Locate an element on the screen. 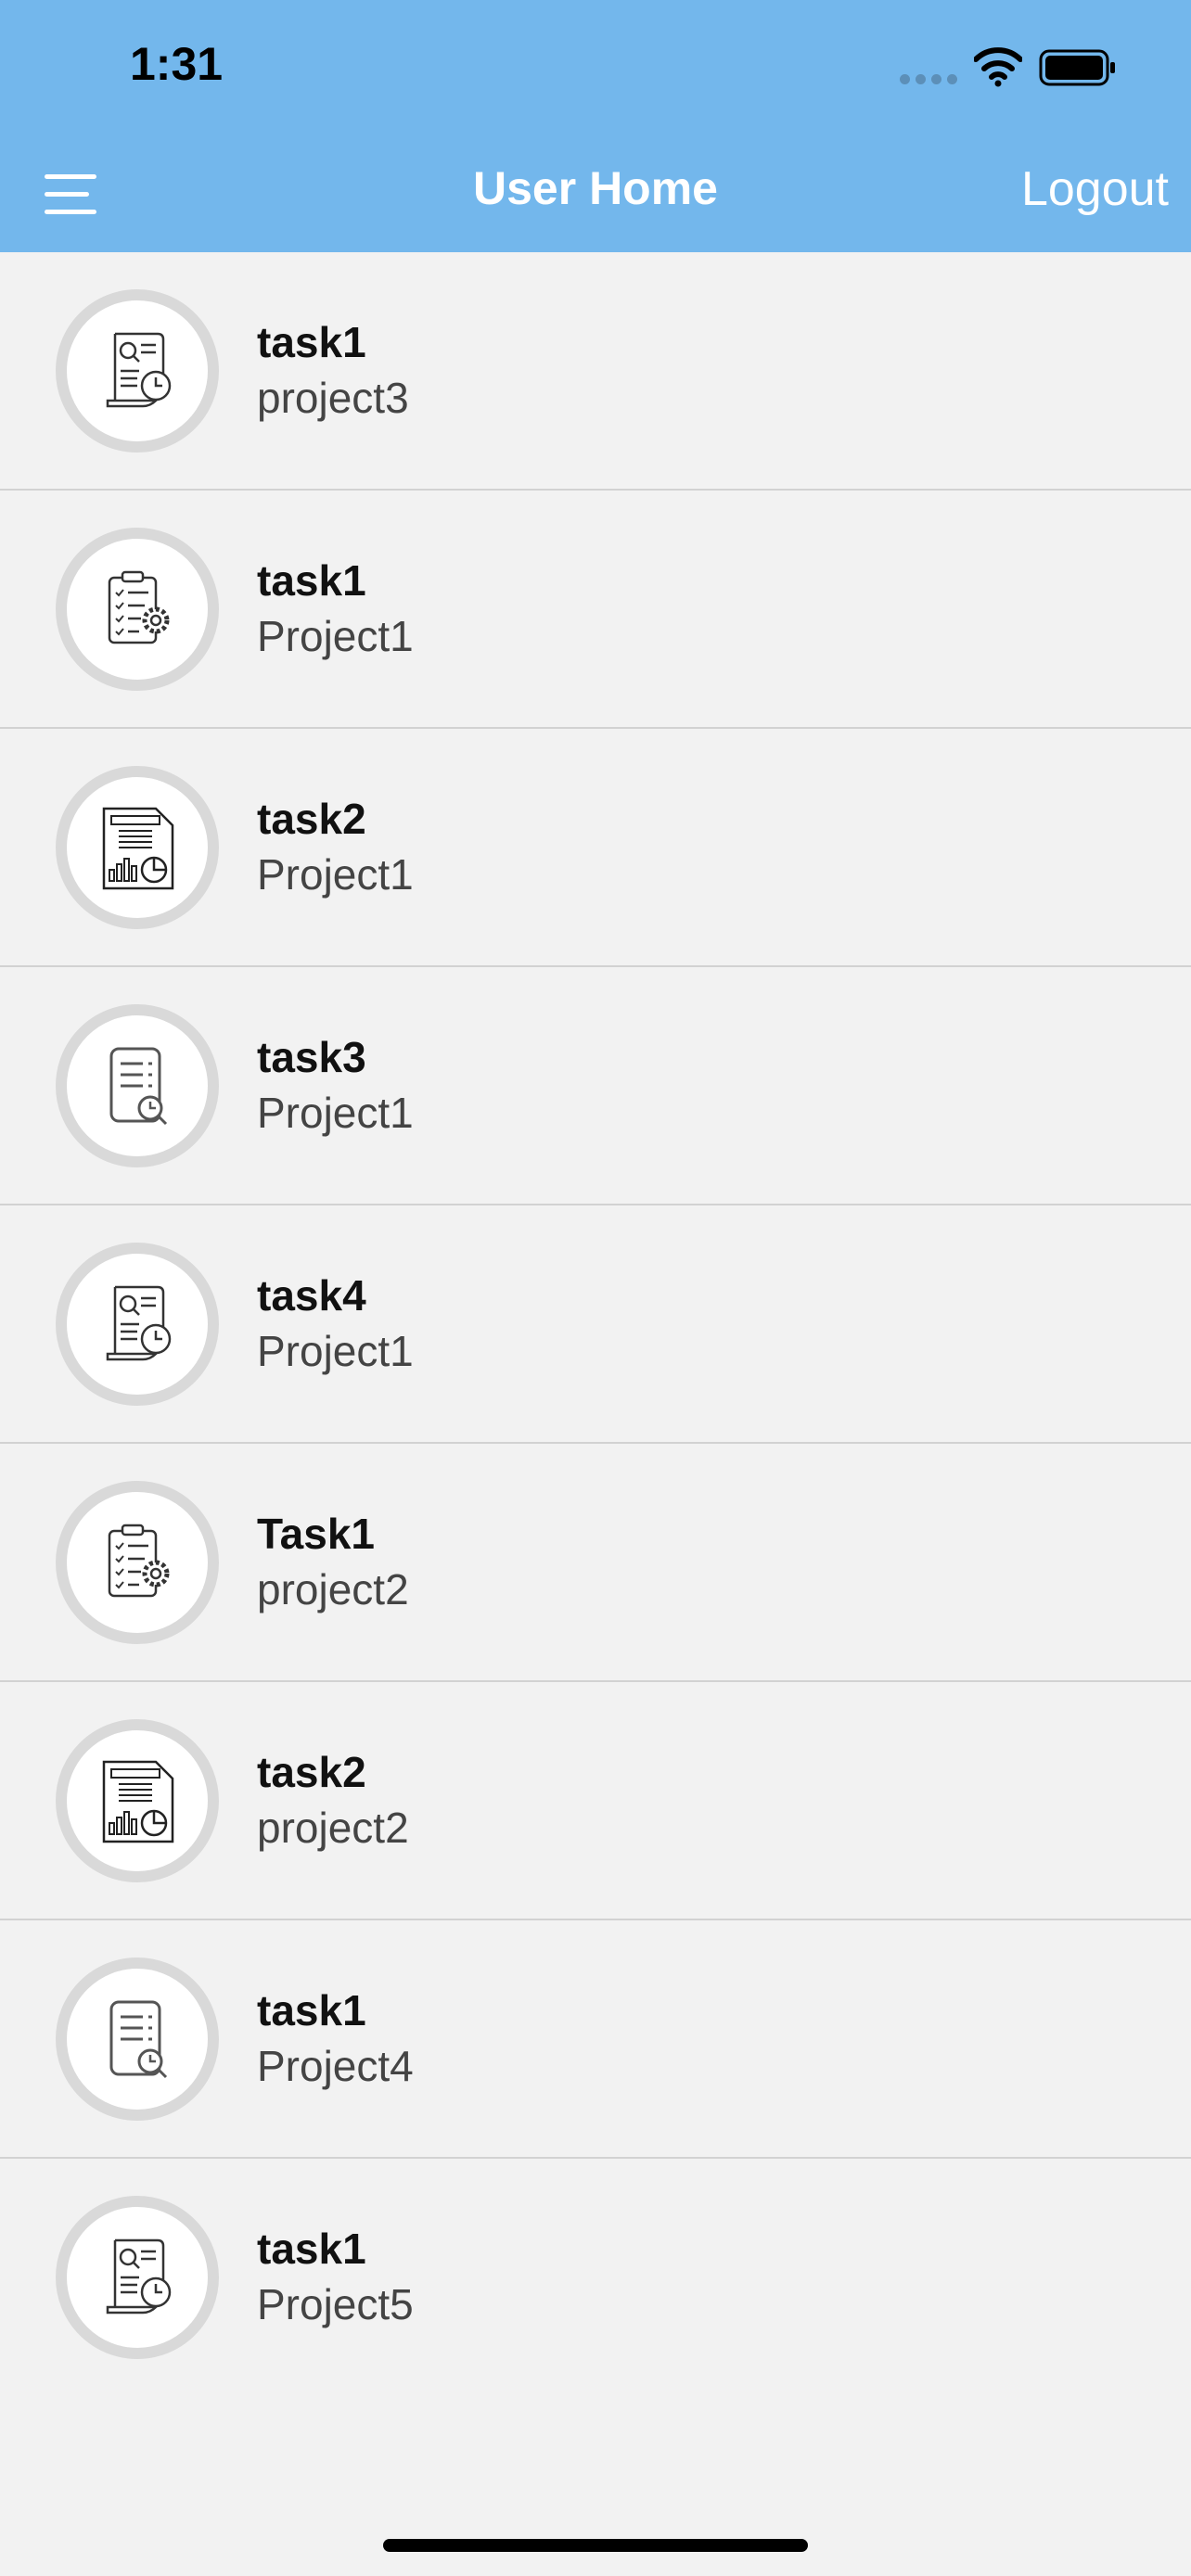  cellular-signal-icon is located at coordinates (929, 79).